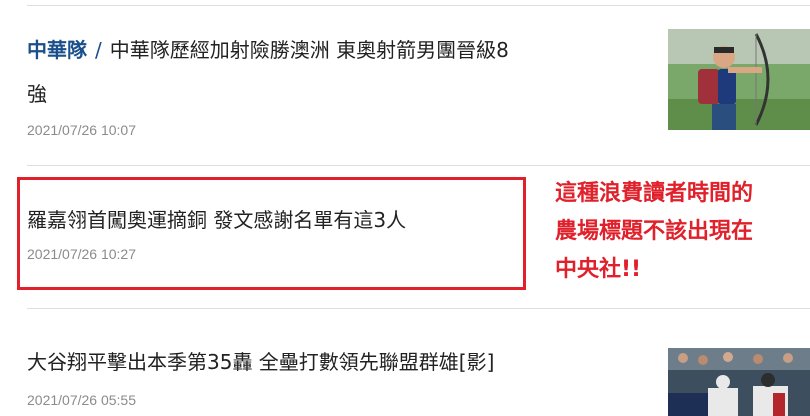 Image resolution: width=810 pixels, height=416 pixels. Describe the element at coordinates (57, 50) in the screenshot. I see `category-tag: 中華隊` at that location.